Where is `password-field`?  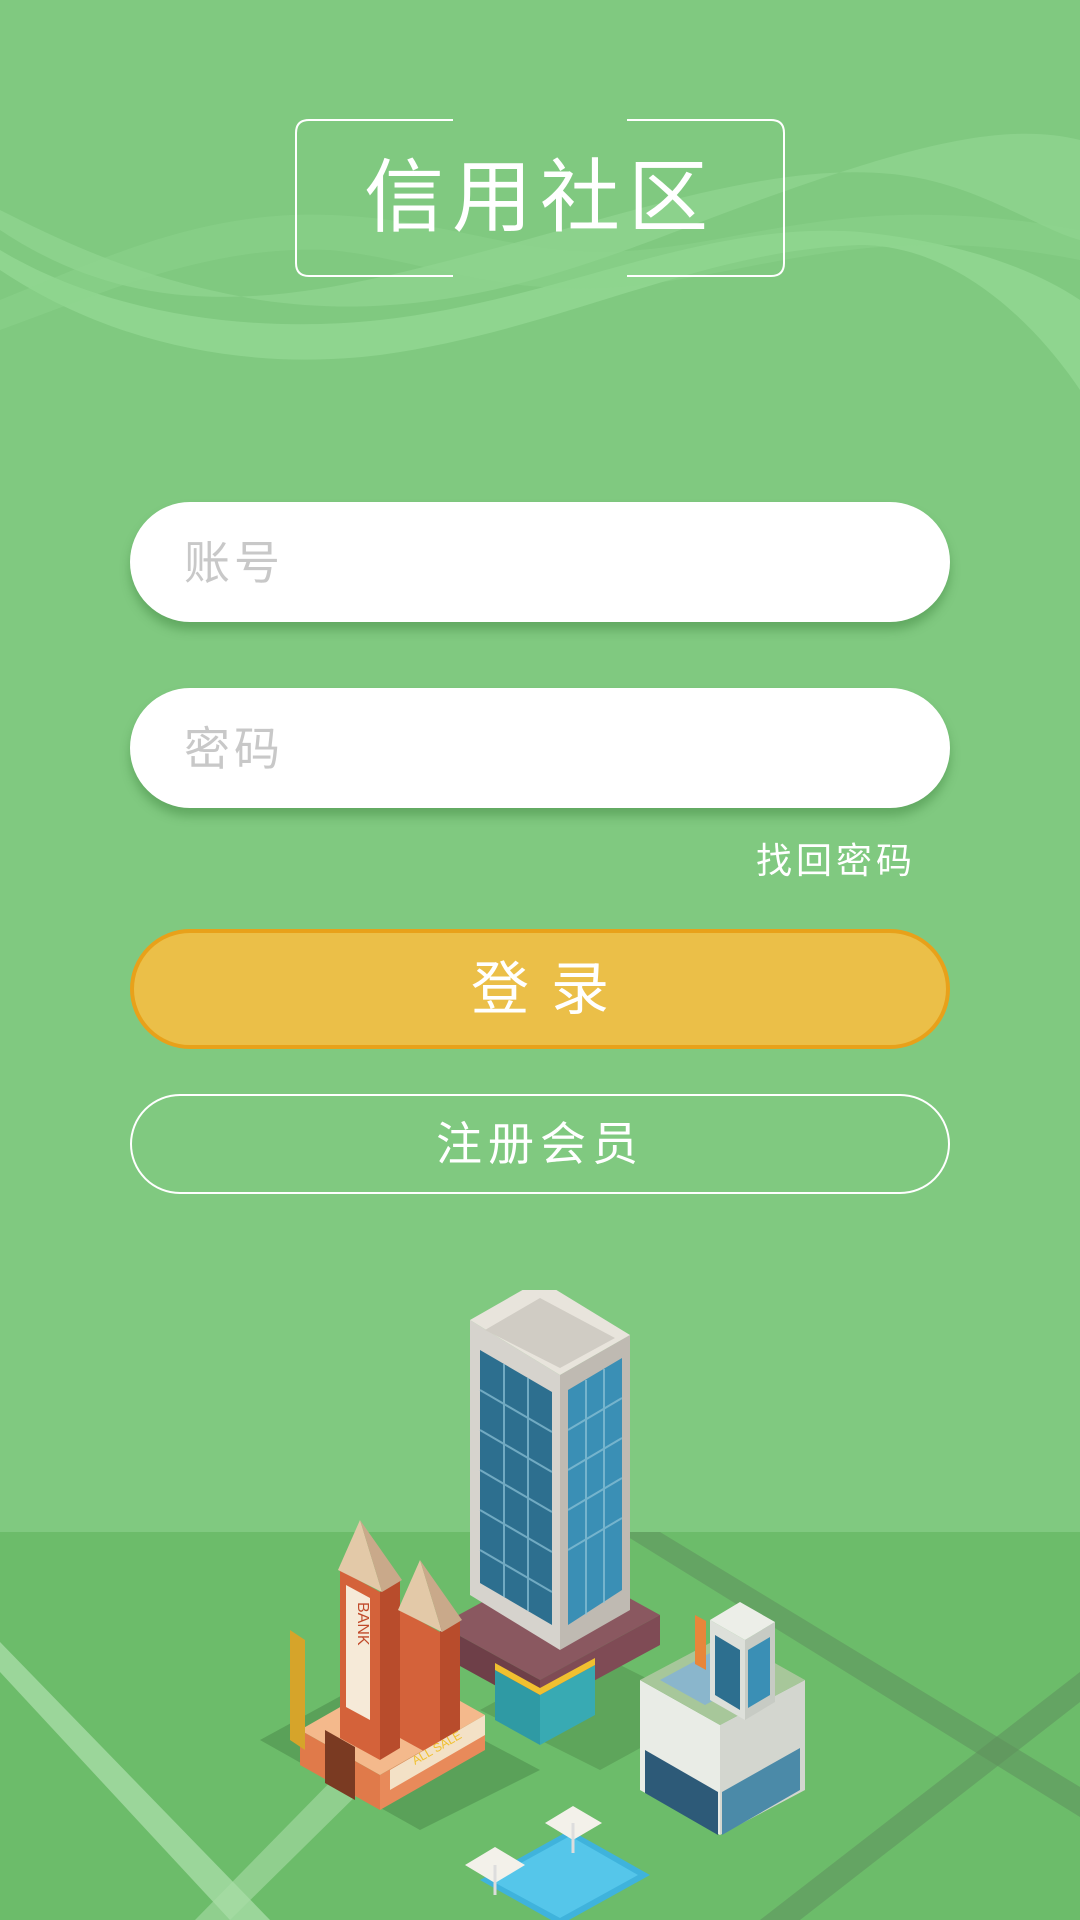 password-field is located at coordinates (540, 749).